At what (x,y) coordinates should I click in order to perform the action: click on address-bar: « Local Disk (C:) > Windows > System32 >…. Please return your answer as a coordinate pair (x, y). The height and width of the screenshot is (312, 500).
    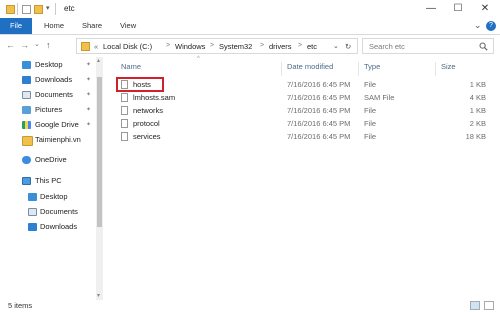
    Looking at the image, I should click on (217, 46).